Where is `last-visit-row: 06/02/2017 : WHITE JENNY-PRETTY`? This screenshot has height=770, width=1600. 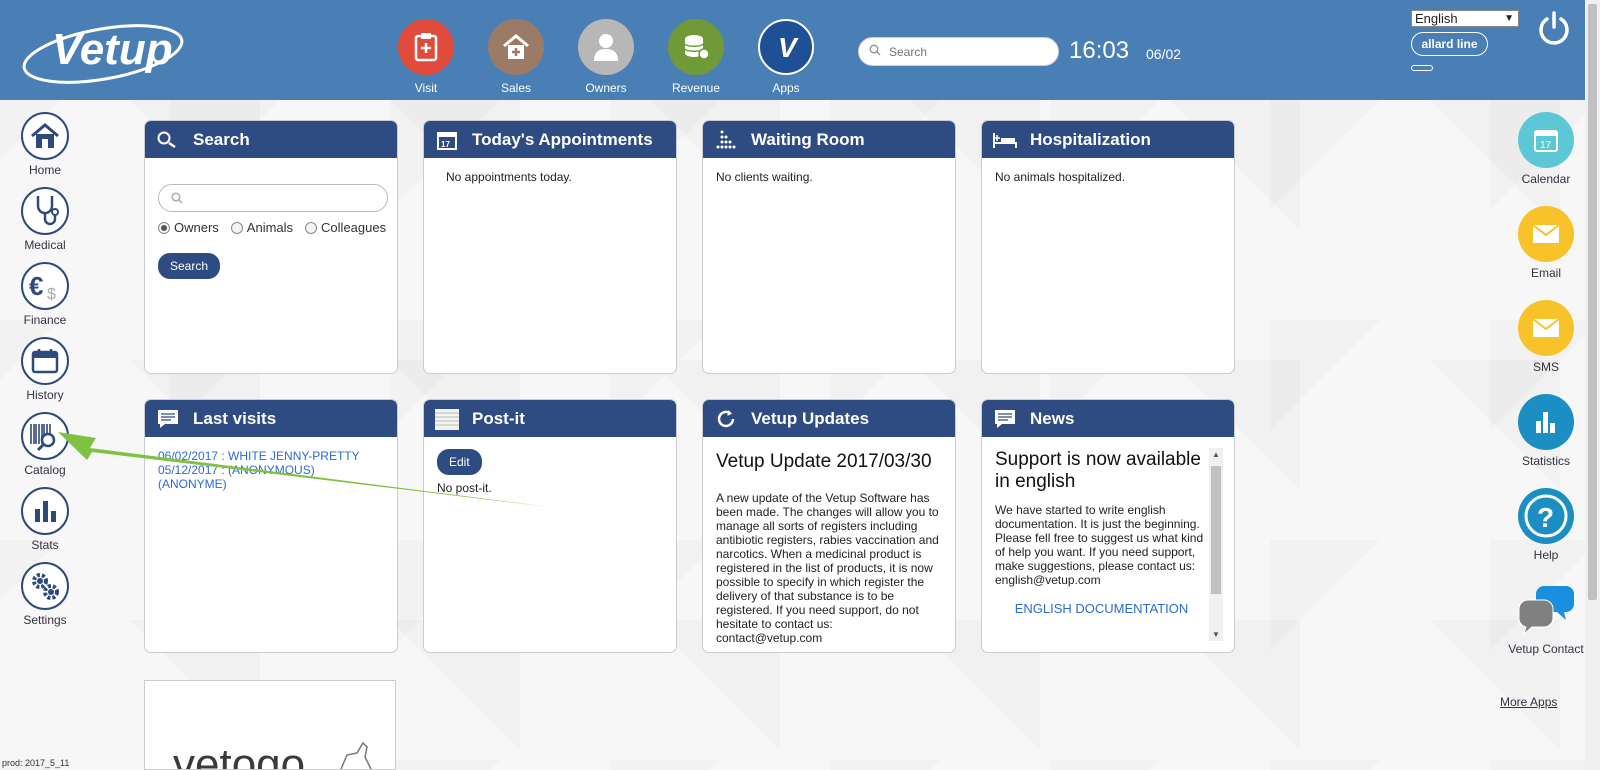 last-visit-row: 06/02/2017 : WHITE JENNY-PRETTY is located at coordinates (271, 456).